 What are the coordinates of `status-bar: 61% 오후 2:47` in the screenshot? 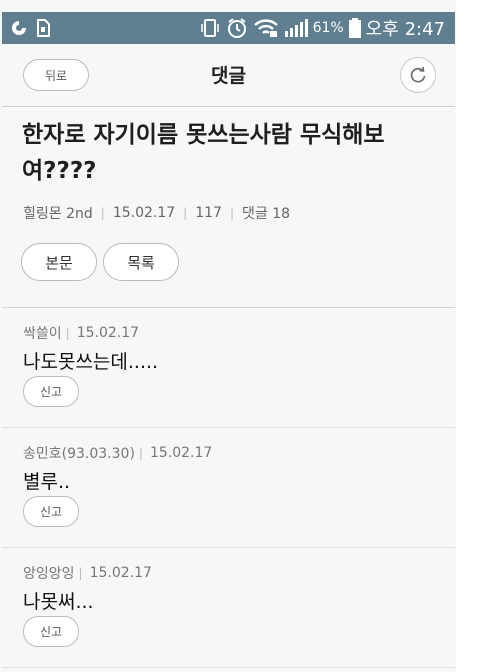 It's located at (228, 28).